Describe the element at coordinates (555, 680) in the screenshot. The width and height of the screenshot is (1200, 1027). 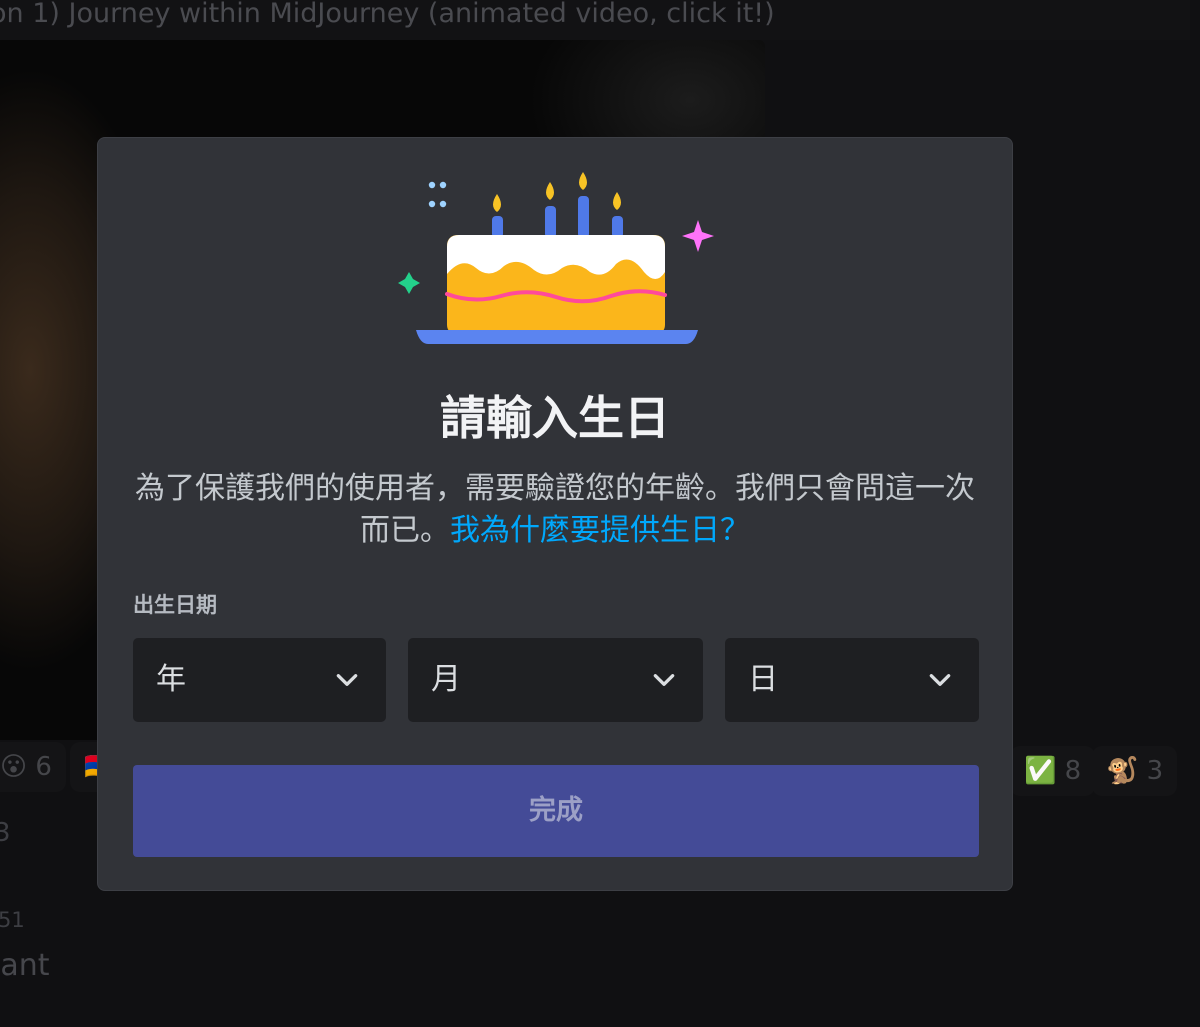
I see `month-select: 月` at that location.